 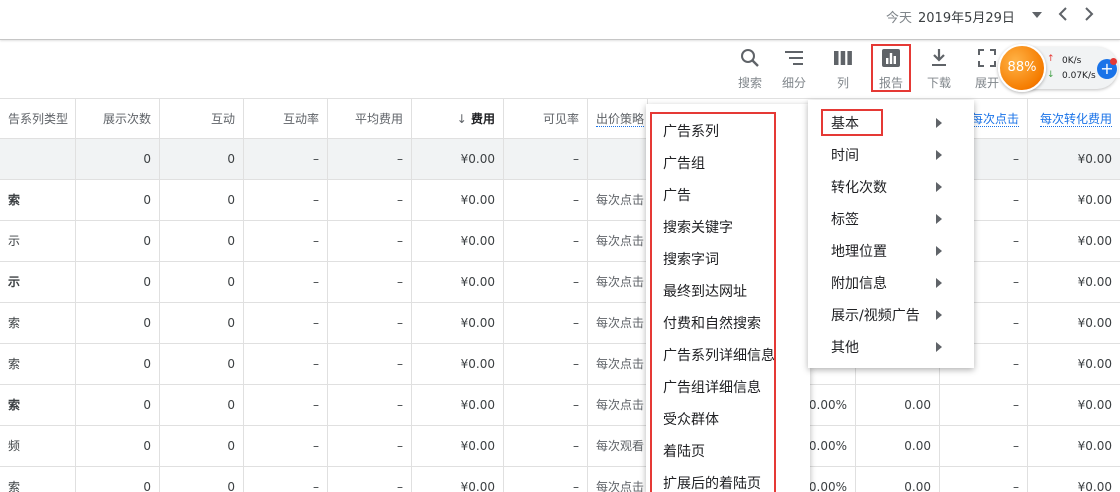 I want to click on download-speed: 0.07K/s, so click(x=1079, y=76).